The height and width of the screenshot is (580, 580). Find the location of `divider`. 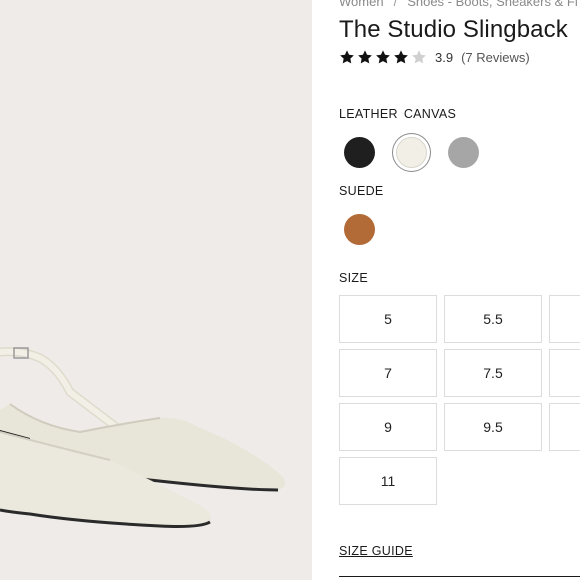

divider is located at coordinates (459, 576).